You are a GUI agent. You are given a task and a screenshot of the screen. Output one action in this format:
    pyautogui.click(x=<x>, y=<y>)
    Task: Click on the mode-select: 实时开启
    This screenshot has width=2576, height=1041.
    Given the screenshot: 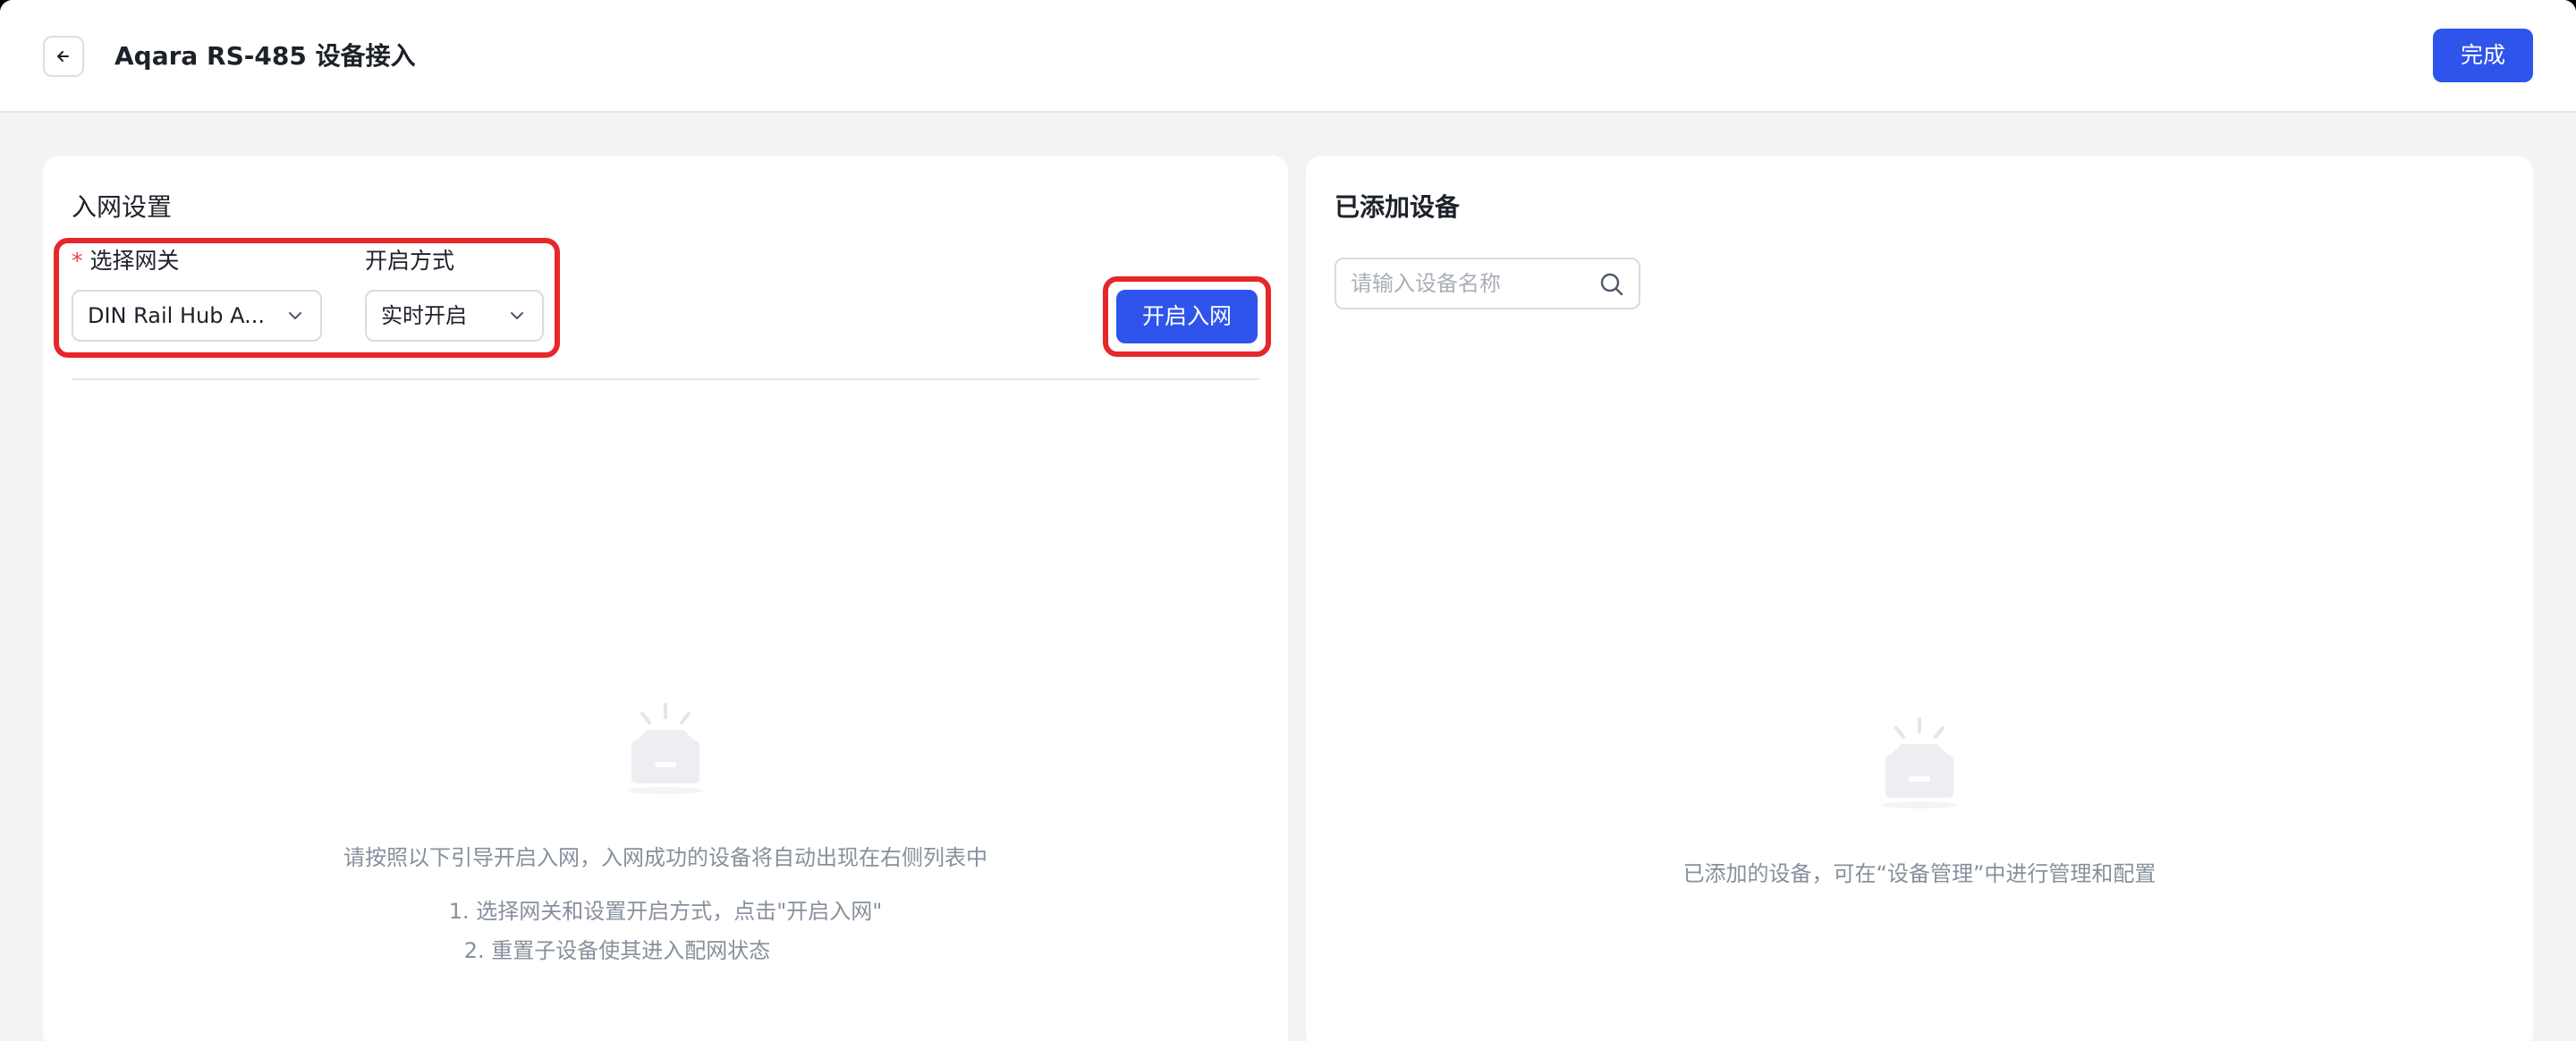 What is the action you would take?
    pyautogui.click(x=454, y=316)
    